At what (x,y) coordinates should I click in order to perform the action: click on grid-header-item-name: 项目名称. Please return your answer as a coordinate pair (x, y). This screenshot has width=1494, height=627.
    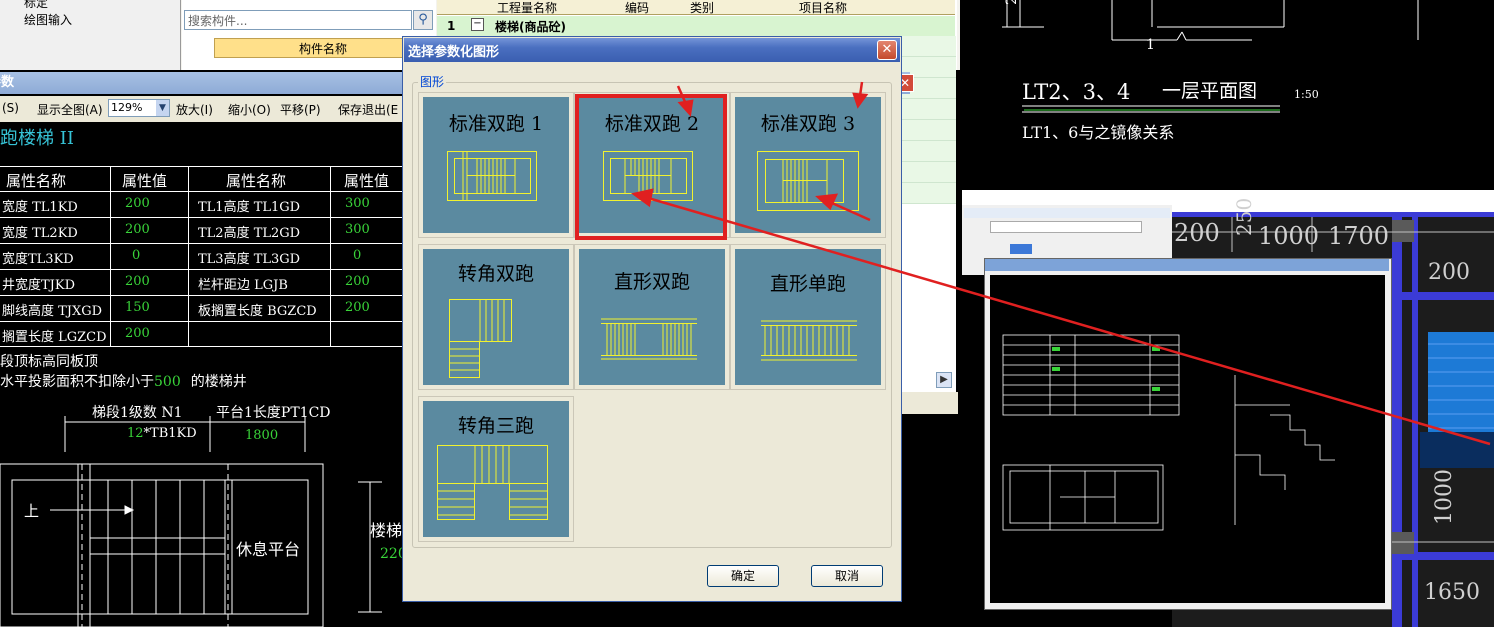
    Looking at the image, I should click on (823, 8).